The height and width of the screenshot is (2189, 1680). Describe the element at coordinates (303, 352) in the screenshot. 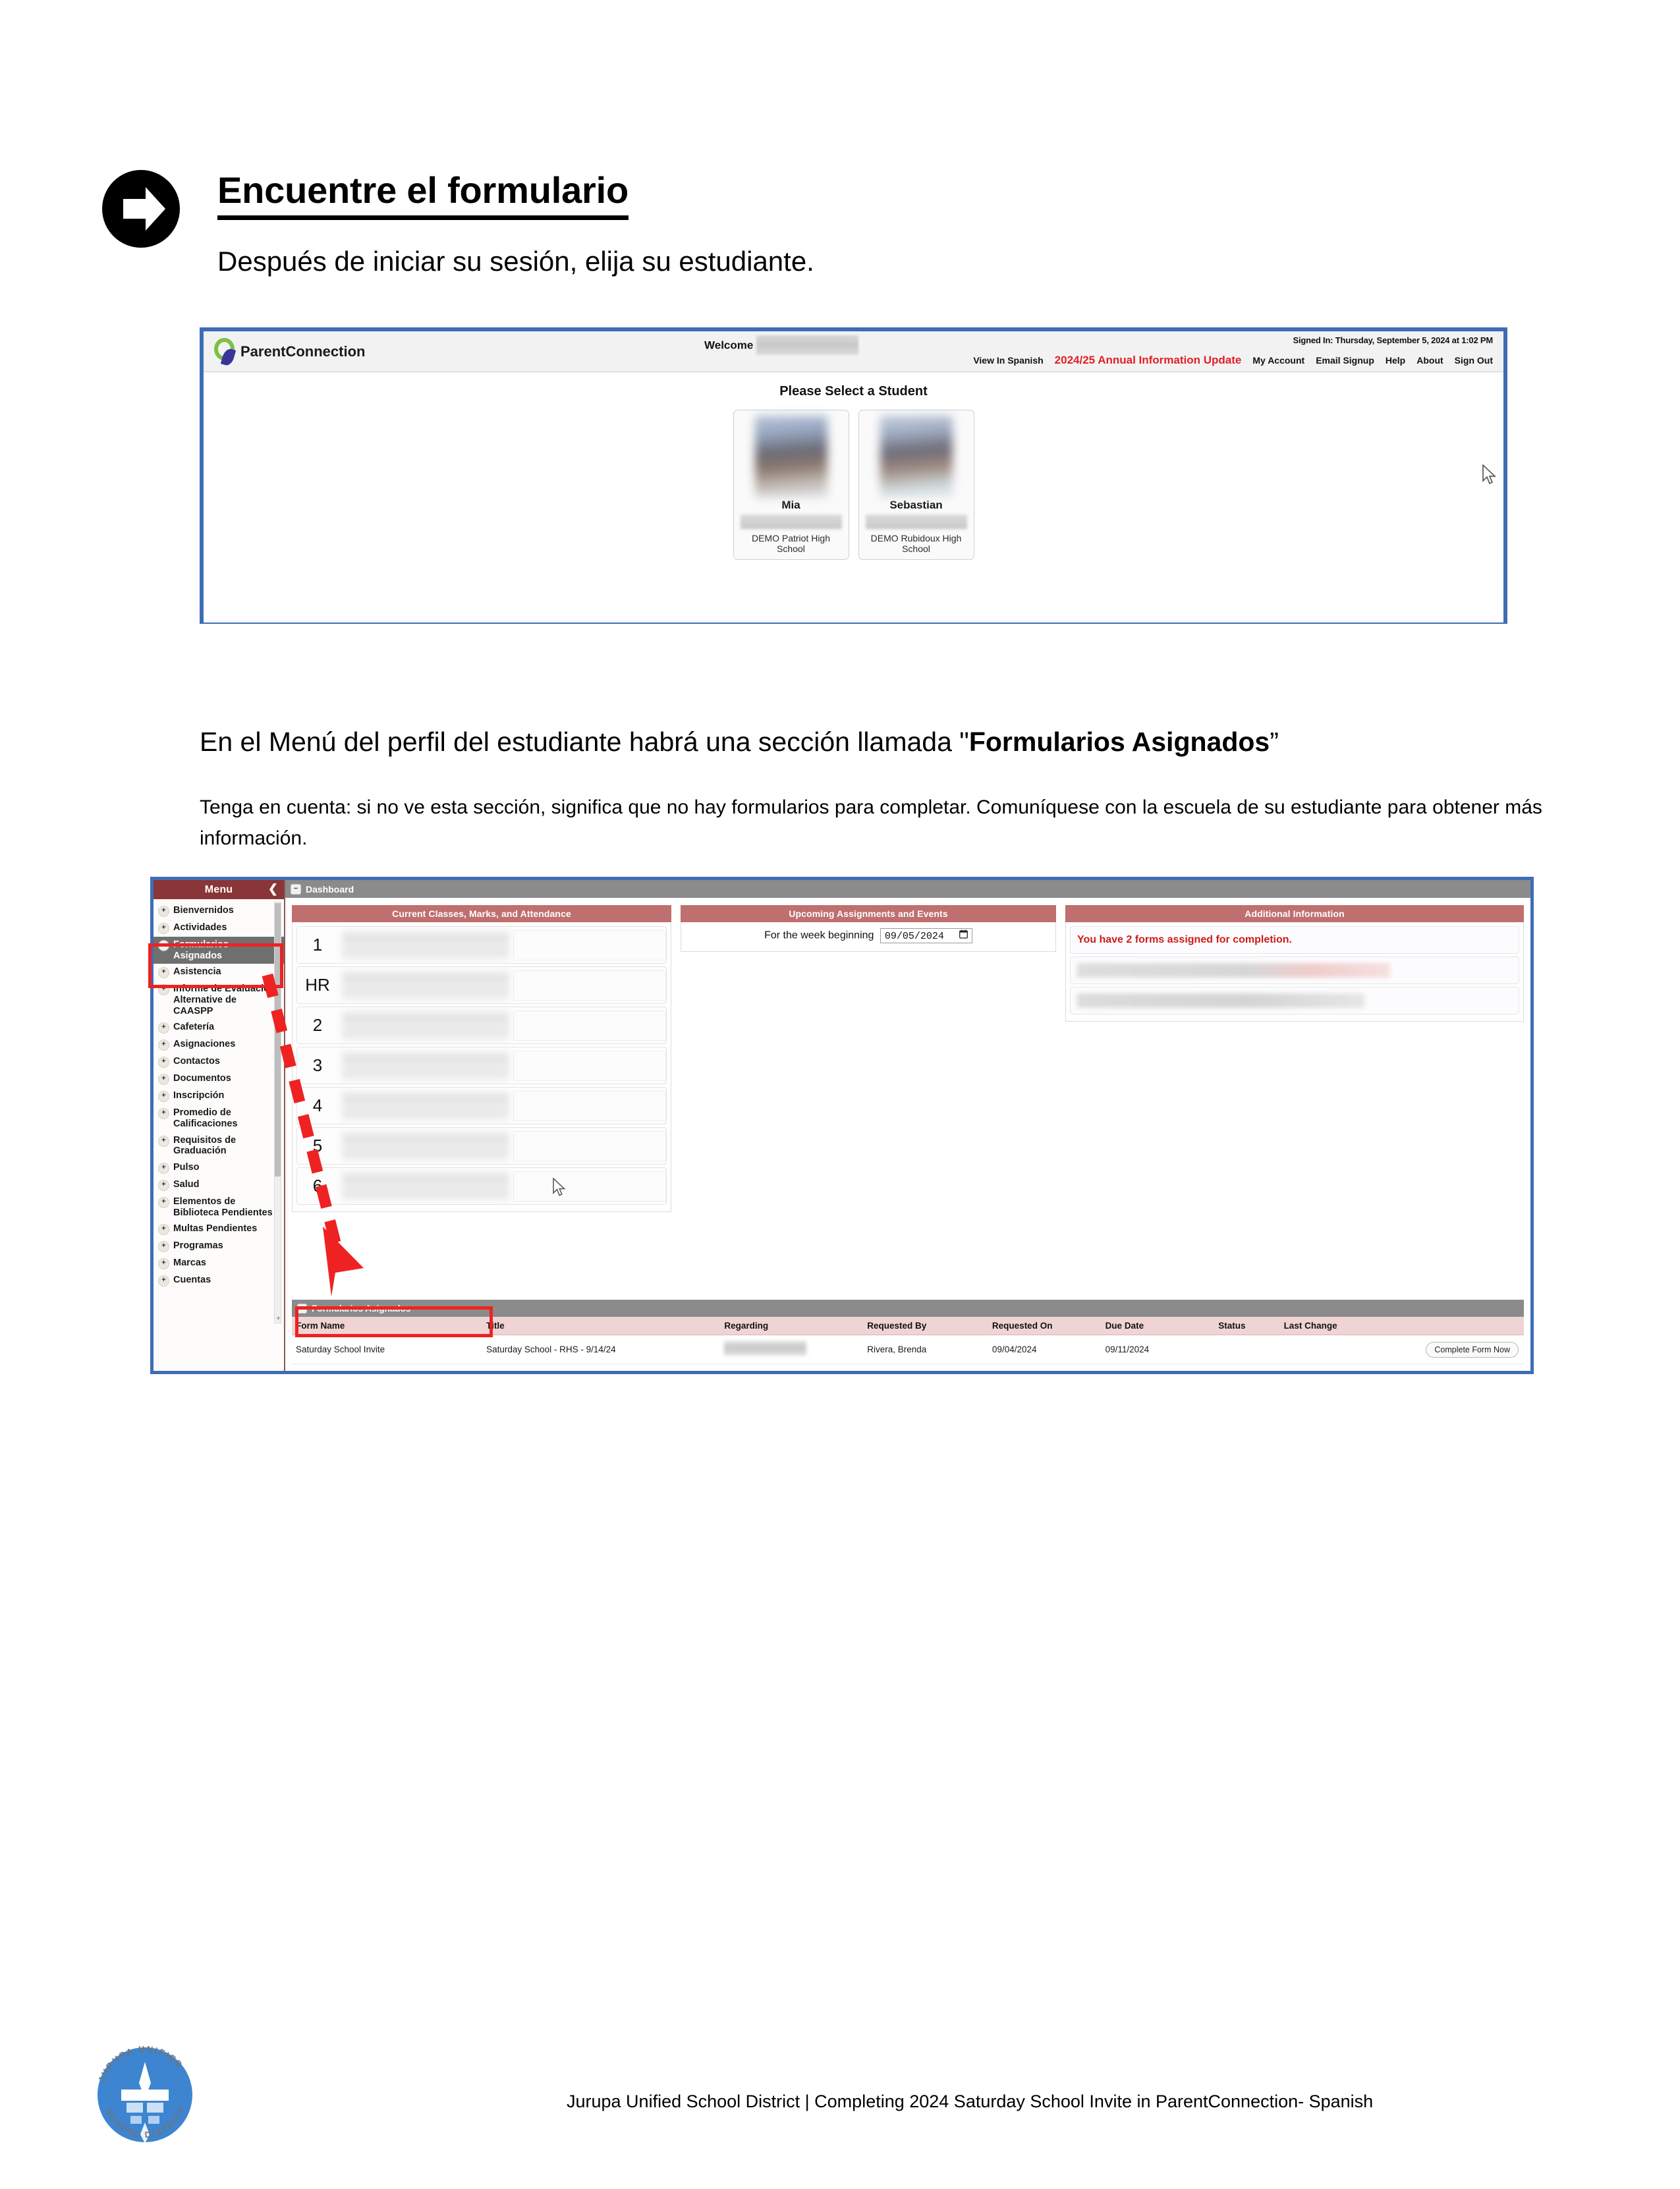

I see `brand-name: ParentConnection` at that location.